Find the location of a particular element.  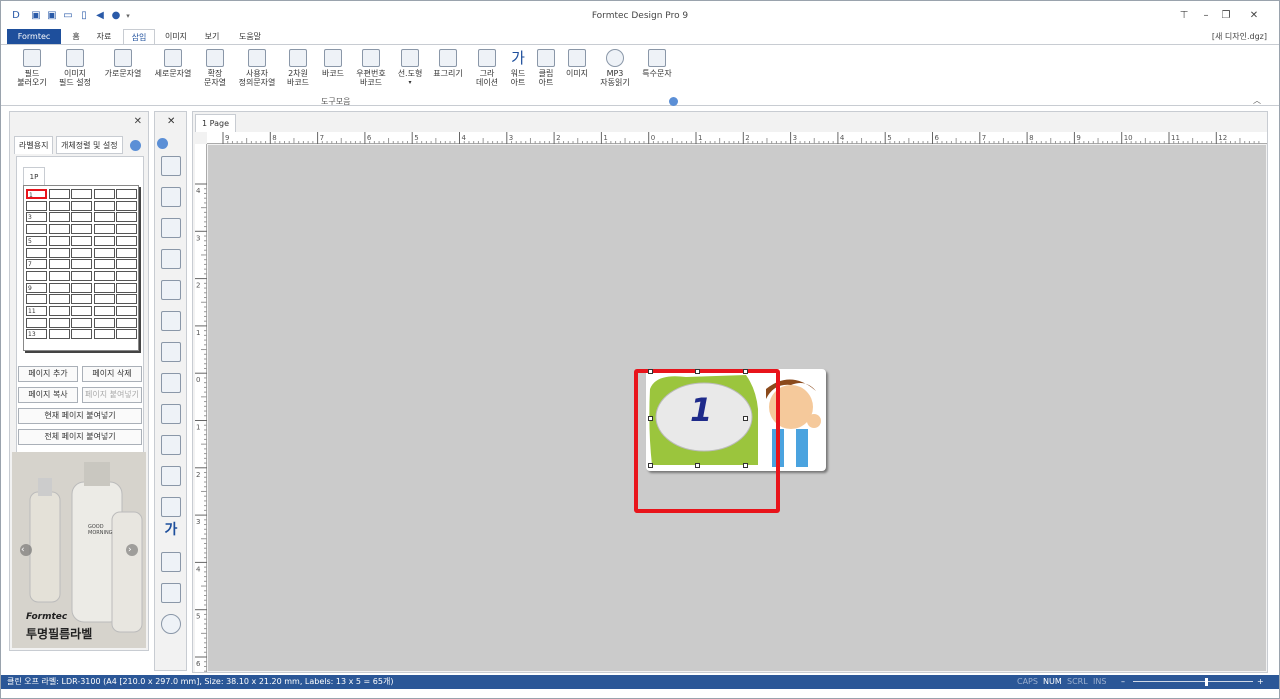

image-button: 이미지 is located at coordinates (577, 63).